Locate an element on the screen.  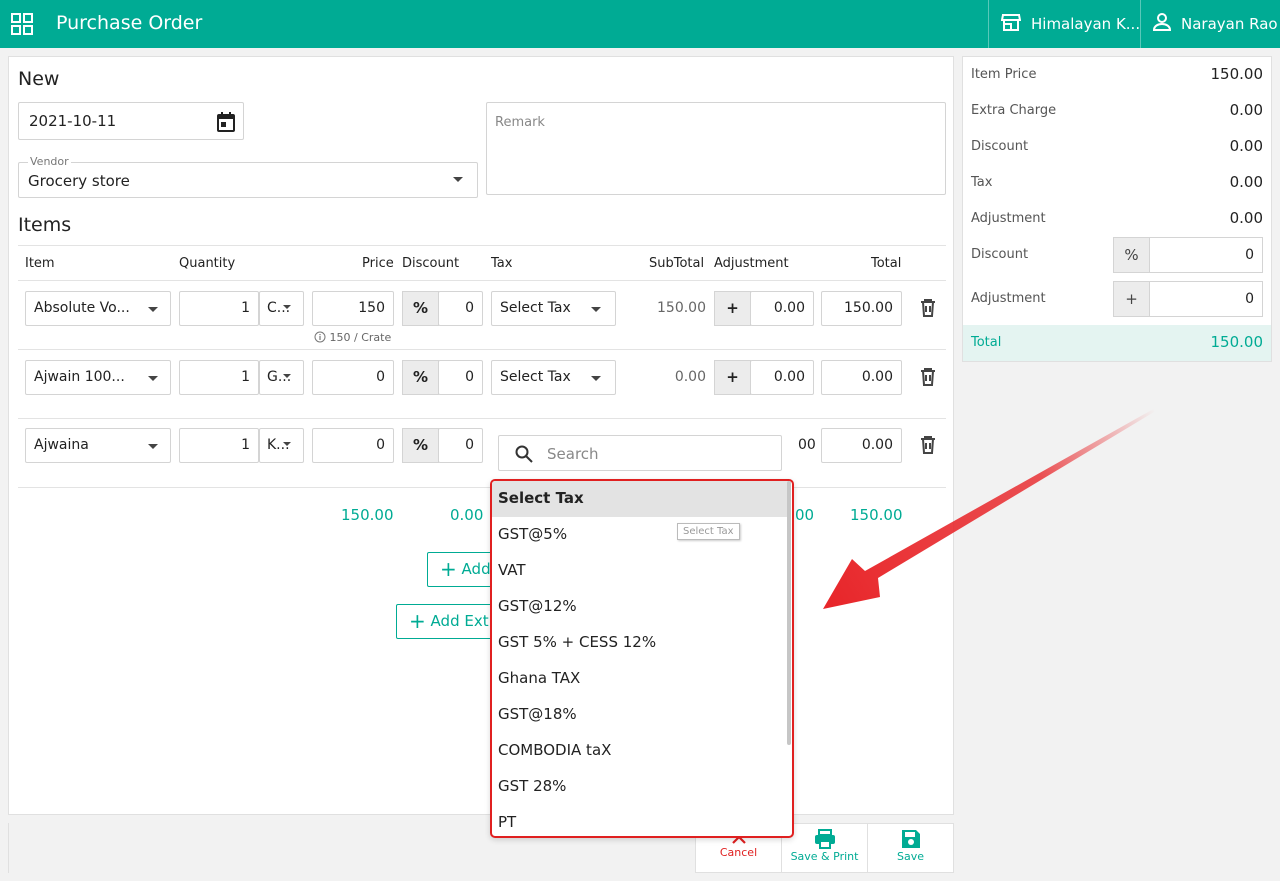
summary-discount-input-row: Discount % 0 is located at coordinates (1117, 255).